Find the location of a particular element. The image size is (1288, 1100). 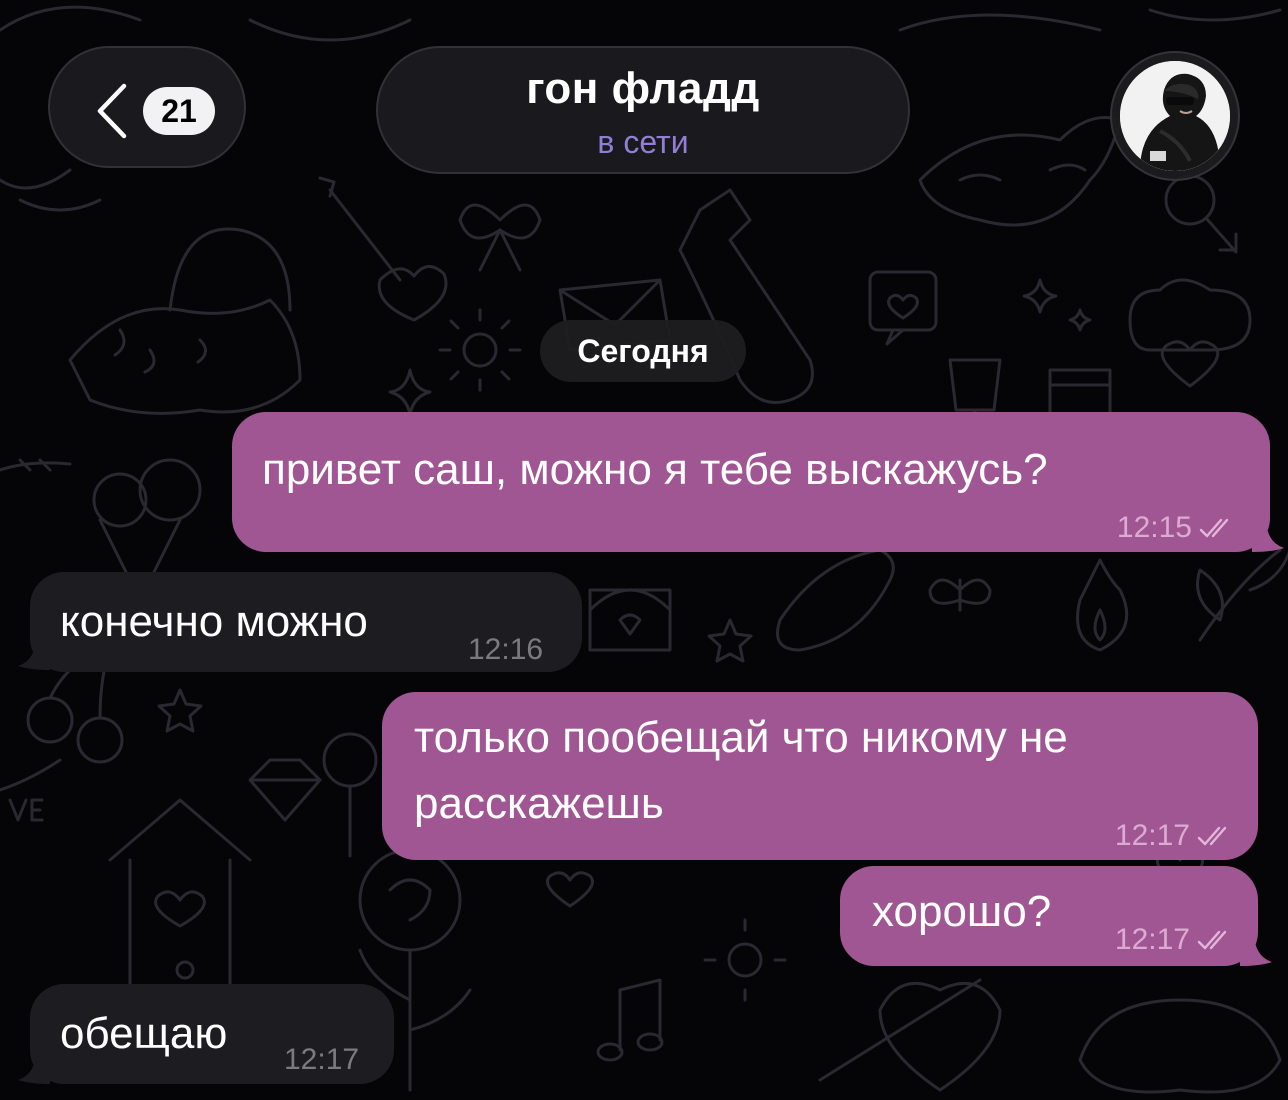

unread-count-badge: 21 is located at coordinates (179, 111).